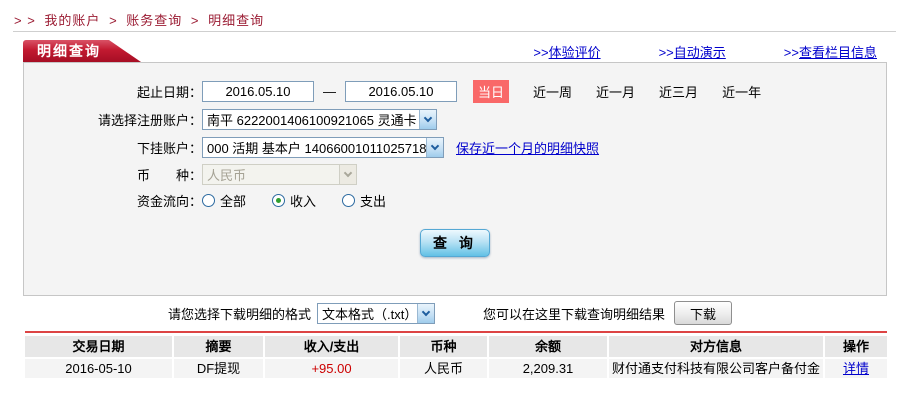 The height and width of the screenshot is (404, 909). Describe the element at coordinates (294, 200) in the screenshot. I see `flow-radio-income: 收入` at that location.